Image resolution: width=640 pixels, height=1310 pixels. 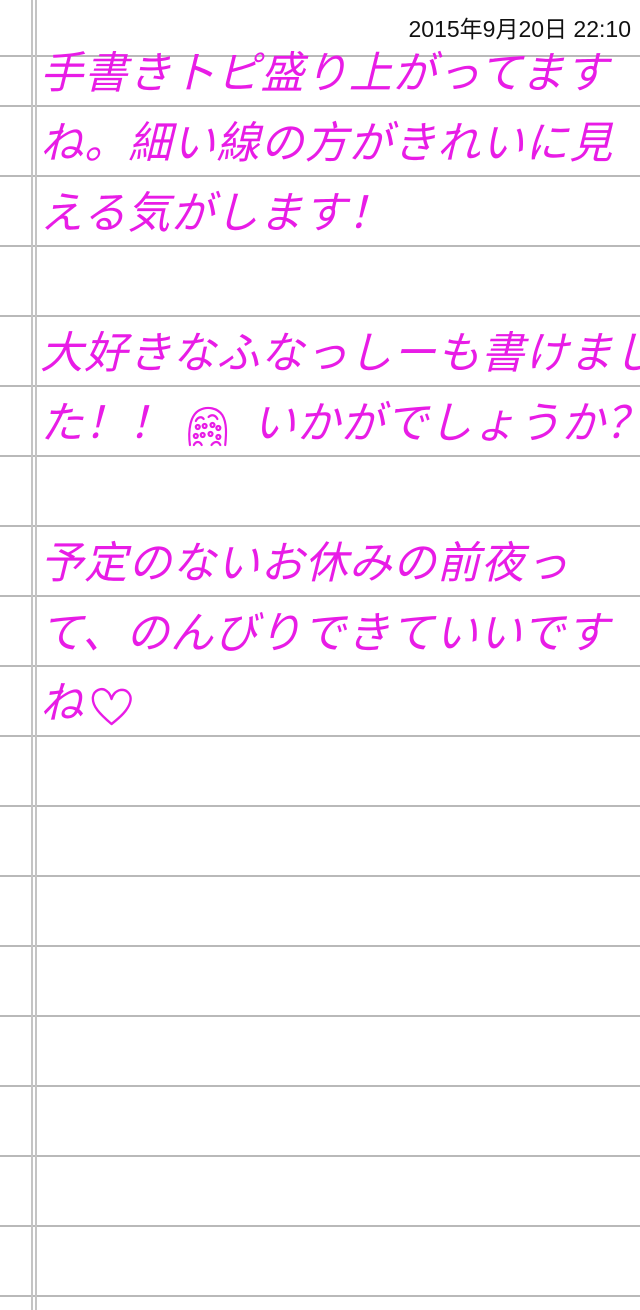 I want to click on note-line: 大好きなふなっしーも書けまし, so click(x=340, y=353).